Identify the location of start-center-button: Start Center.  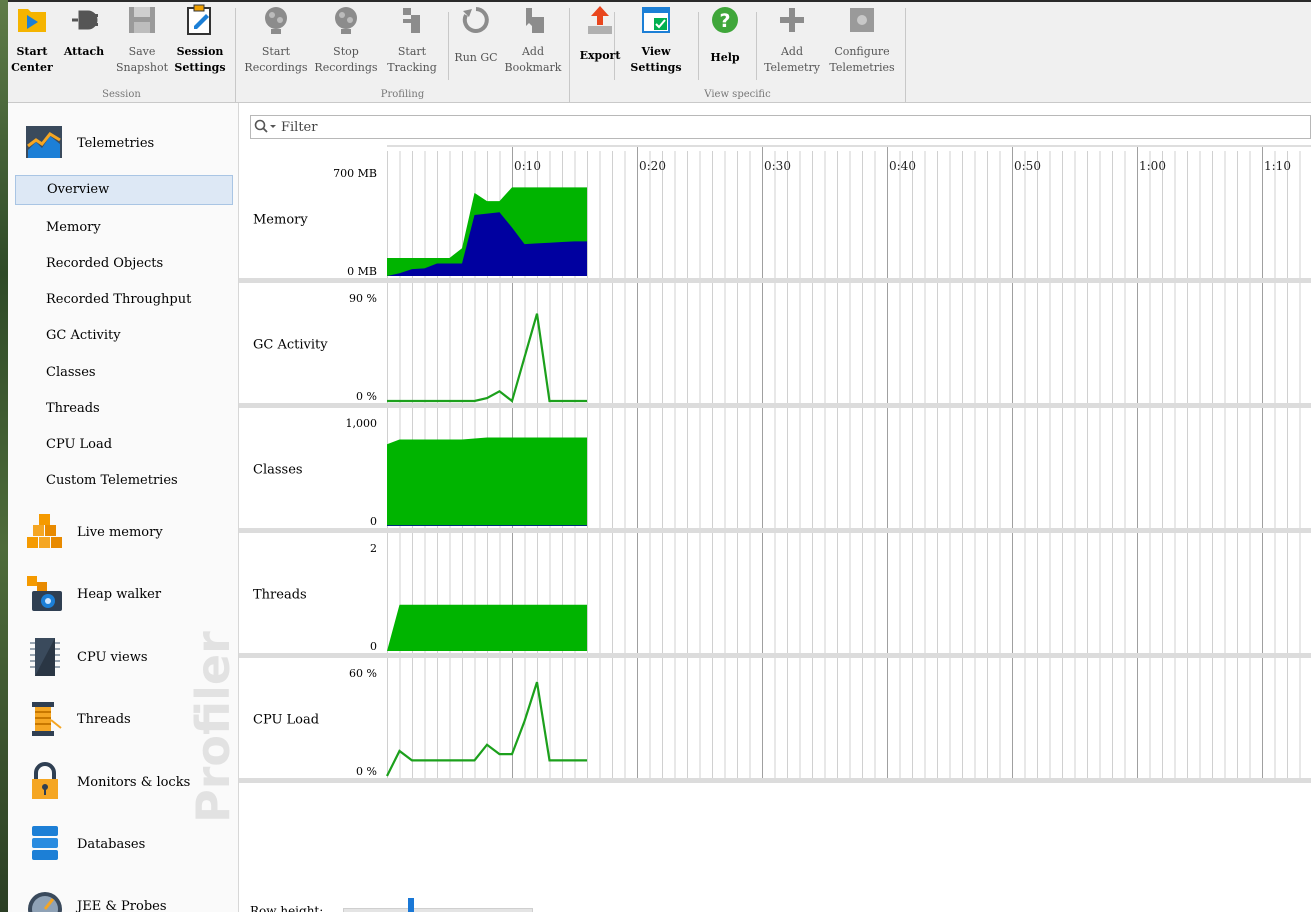
(32, 44).